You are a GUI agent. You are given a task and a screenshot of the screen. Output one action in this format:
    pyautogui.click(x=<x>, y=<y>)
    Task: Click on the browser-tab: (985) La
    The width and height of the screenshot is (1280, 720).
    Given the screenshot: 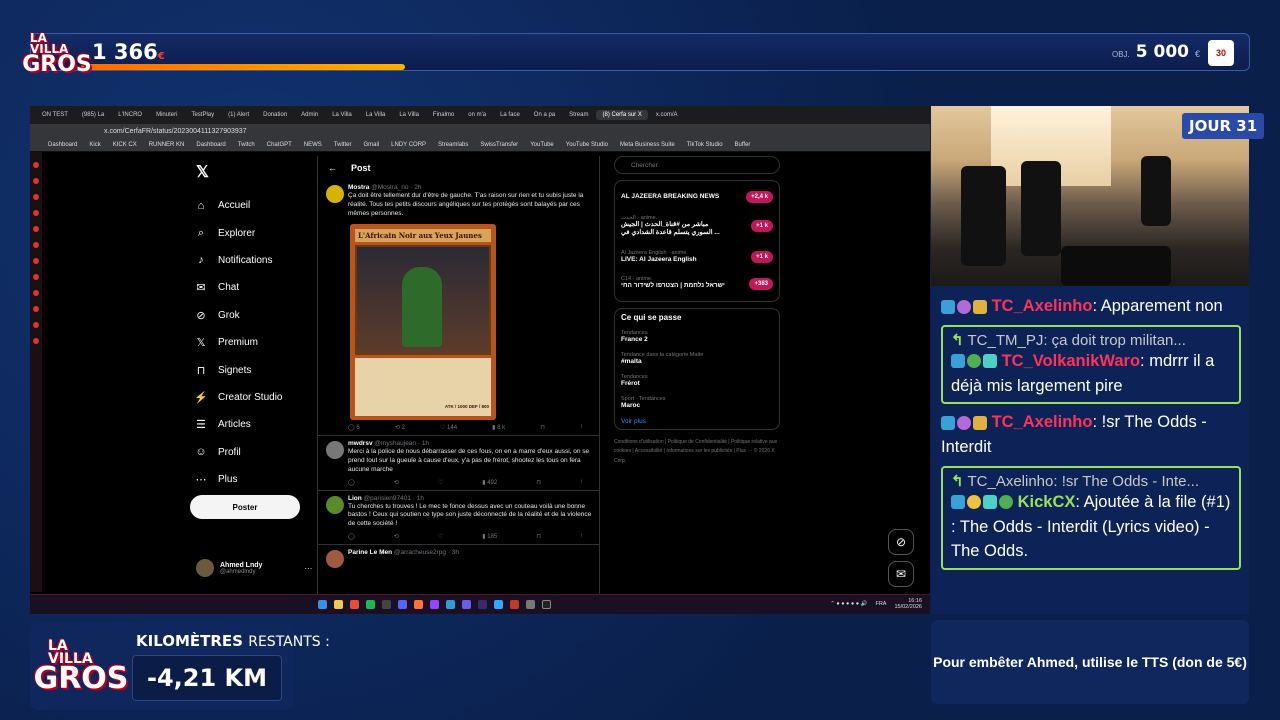 What is the action you would take?
    pyautogui.click(x=93, y=115)
    